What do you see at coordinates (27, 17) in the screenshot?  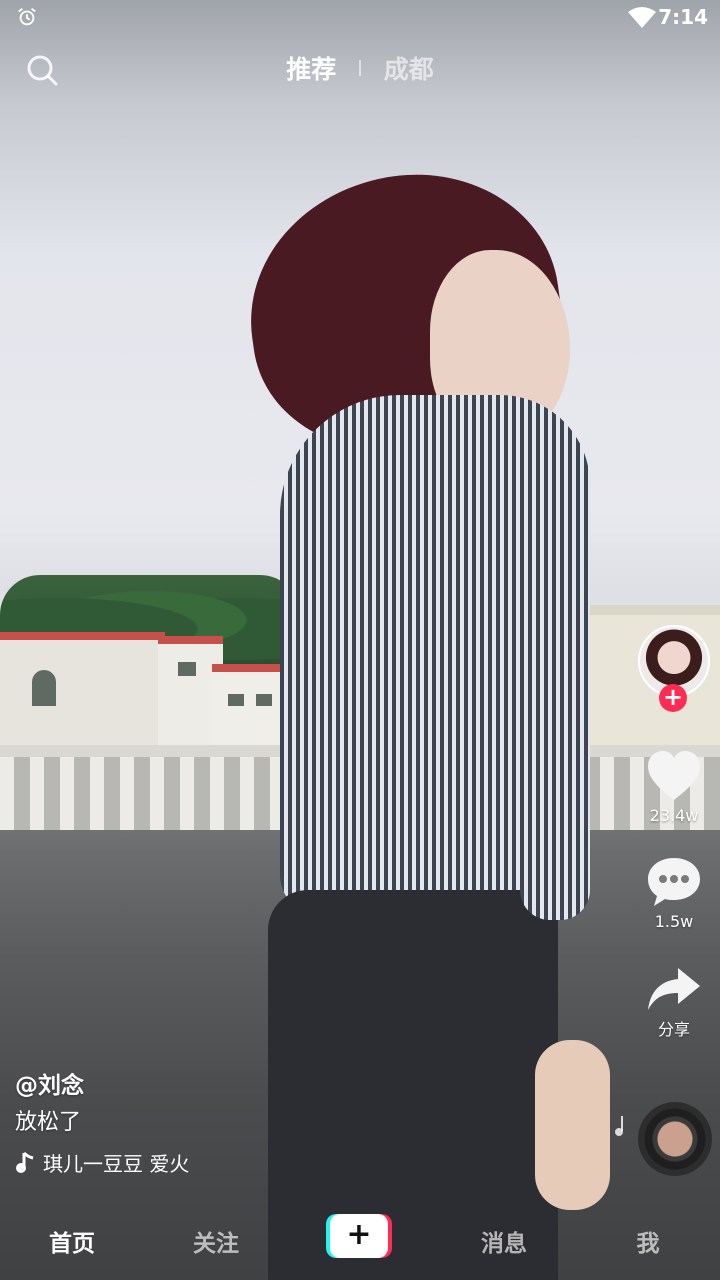 I see `alarm-icon` at bounding box center [27, 17].